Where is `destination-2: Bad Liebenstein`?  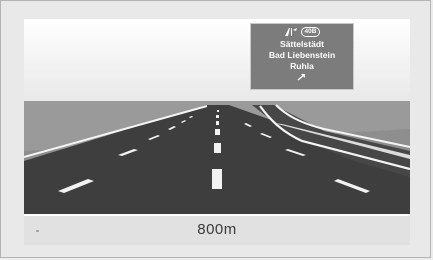
destination-2: Bad Liebenstein is located at coordinates (302, 55).